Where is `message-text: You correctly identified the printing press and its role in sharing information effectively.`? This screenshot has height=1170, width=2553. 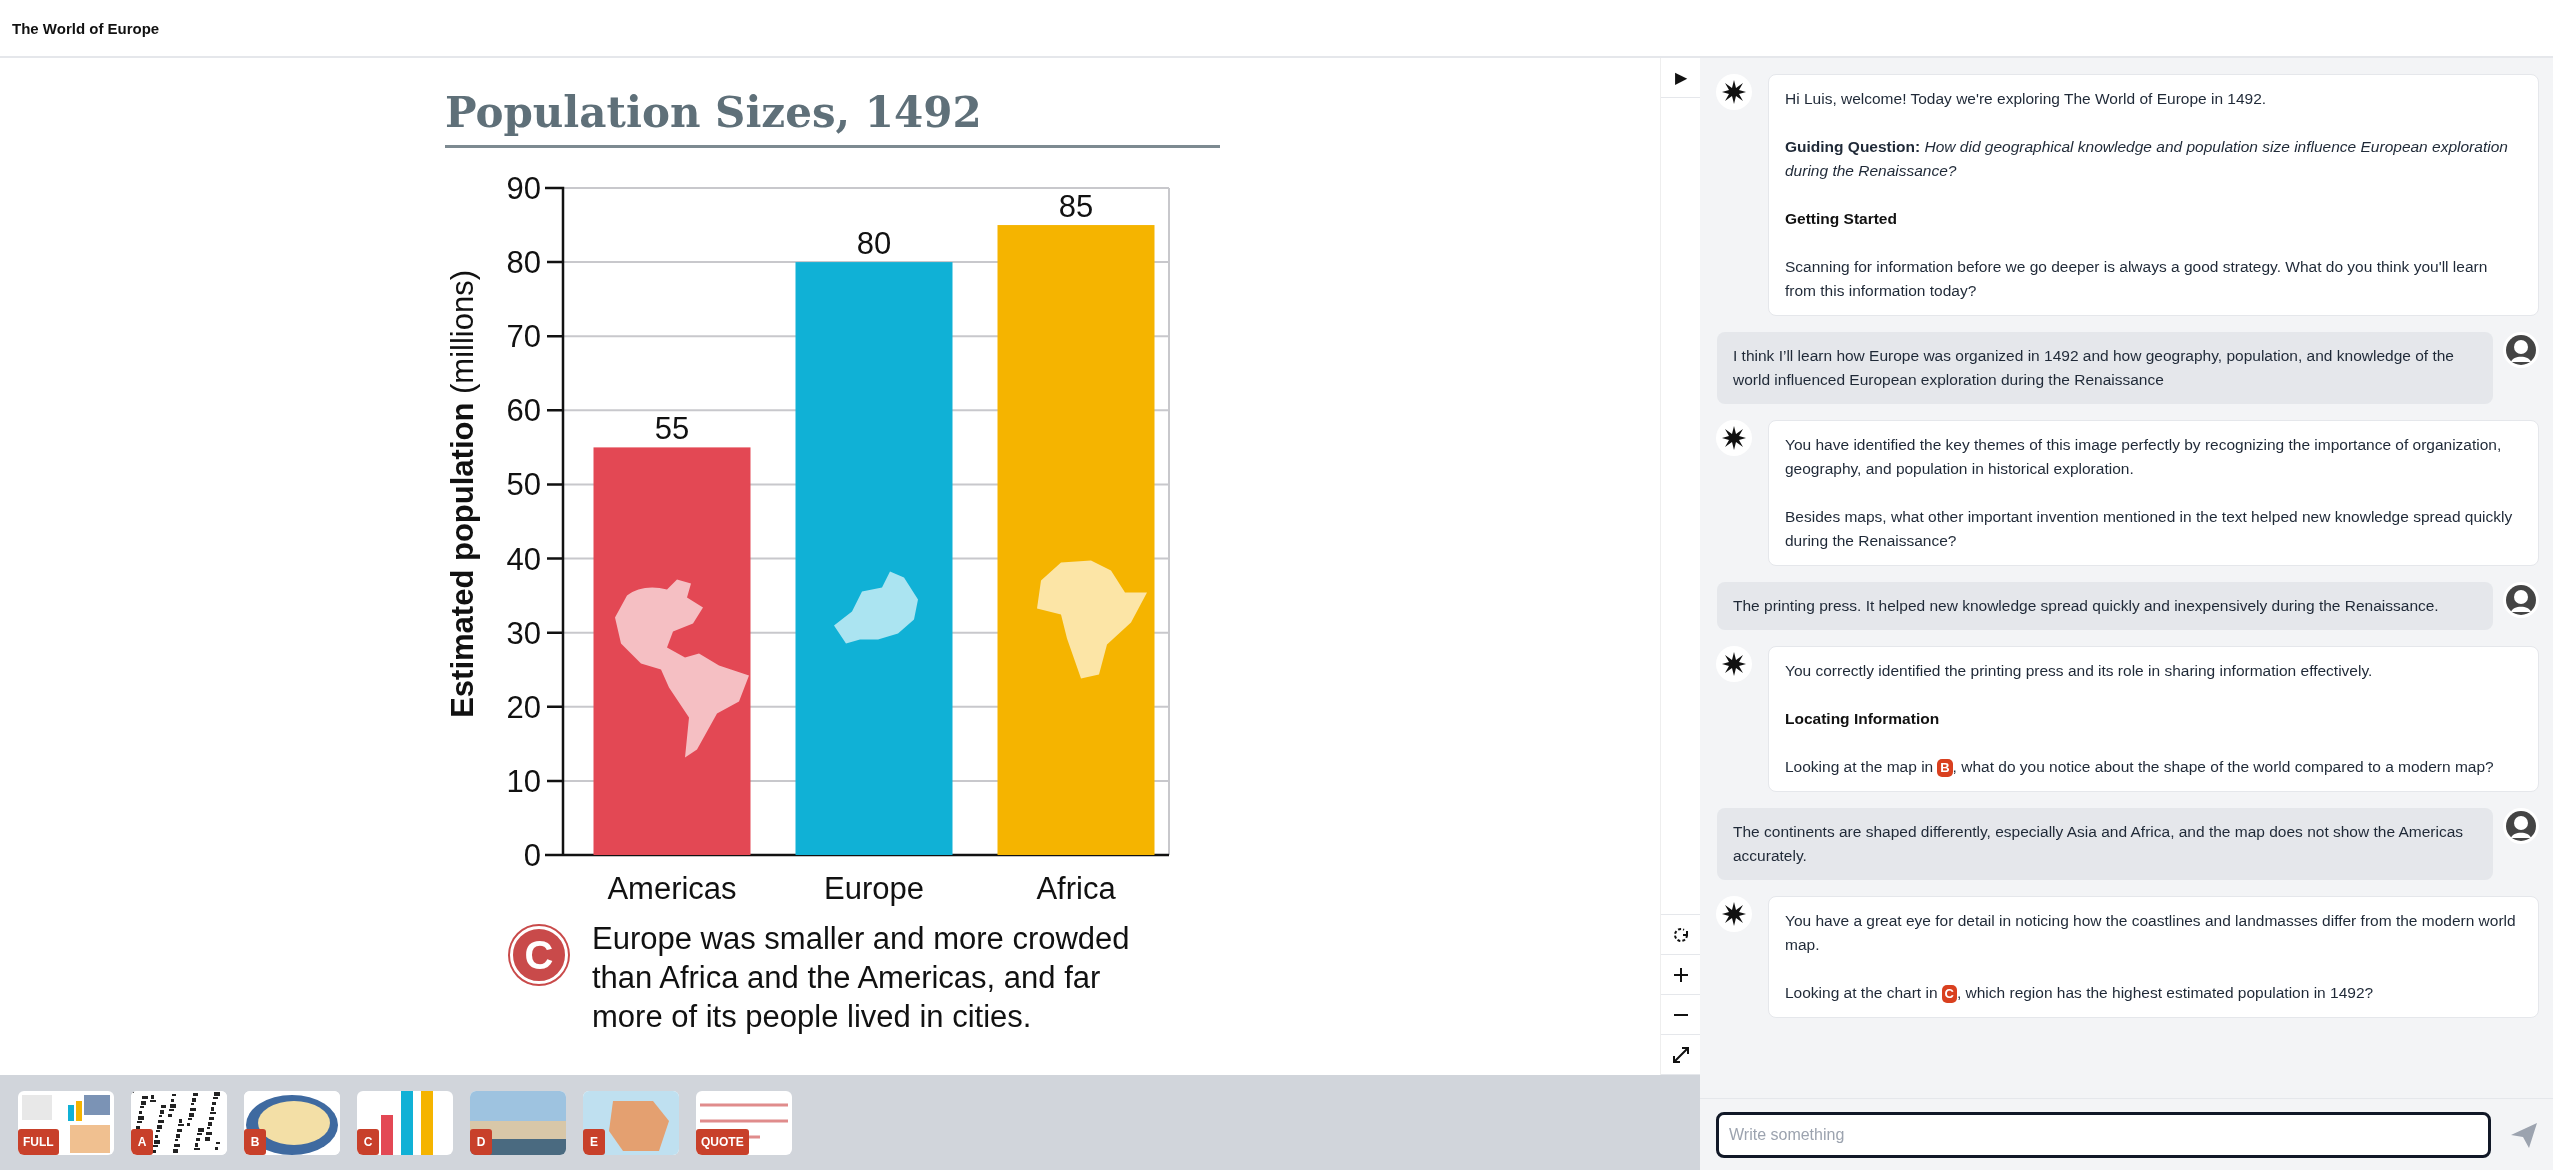
message-text: You correctly identified the printing press and its role in sharing information effectively. is located at coordinates (2079, 671).